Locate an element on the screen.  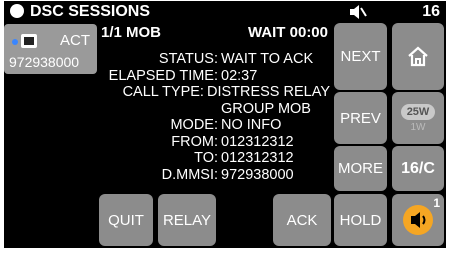
screen-title: DSC SESSIONS is located at coordinates (90, 11).